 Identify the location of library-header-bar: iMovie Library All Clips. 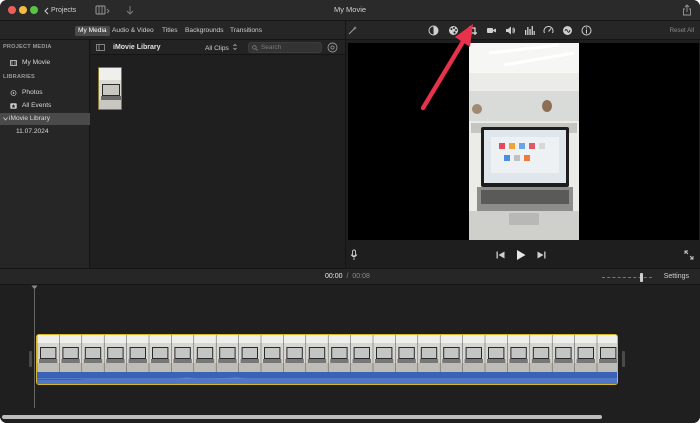
(218, 47).